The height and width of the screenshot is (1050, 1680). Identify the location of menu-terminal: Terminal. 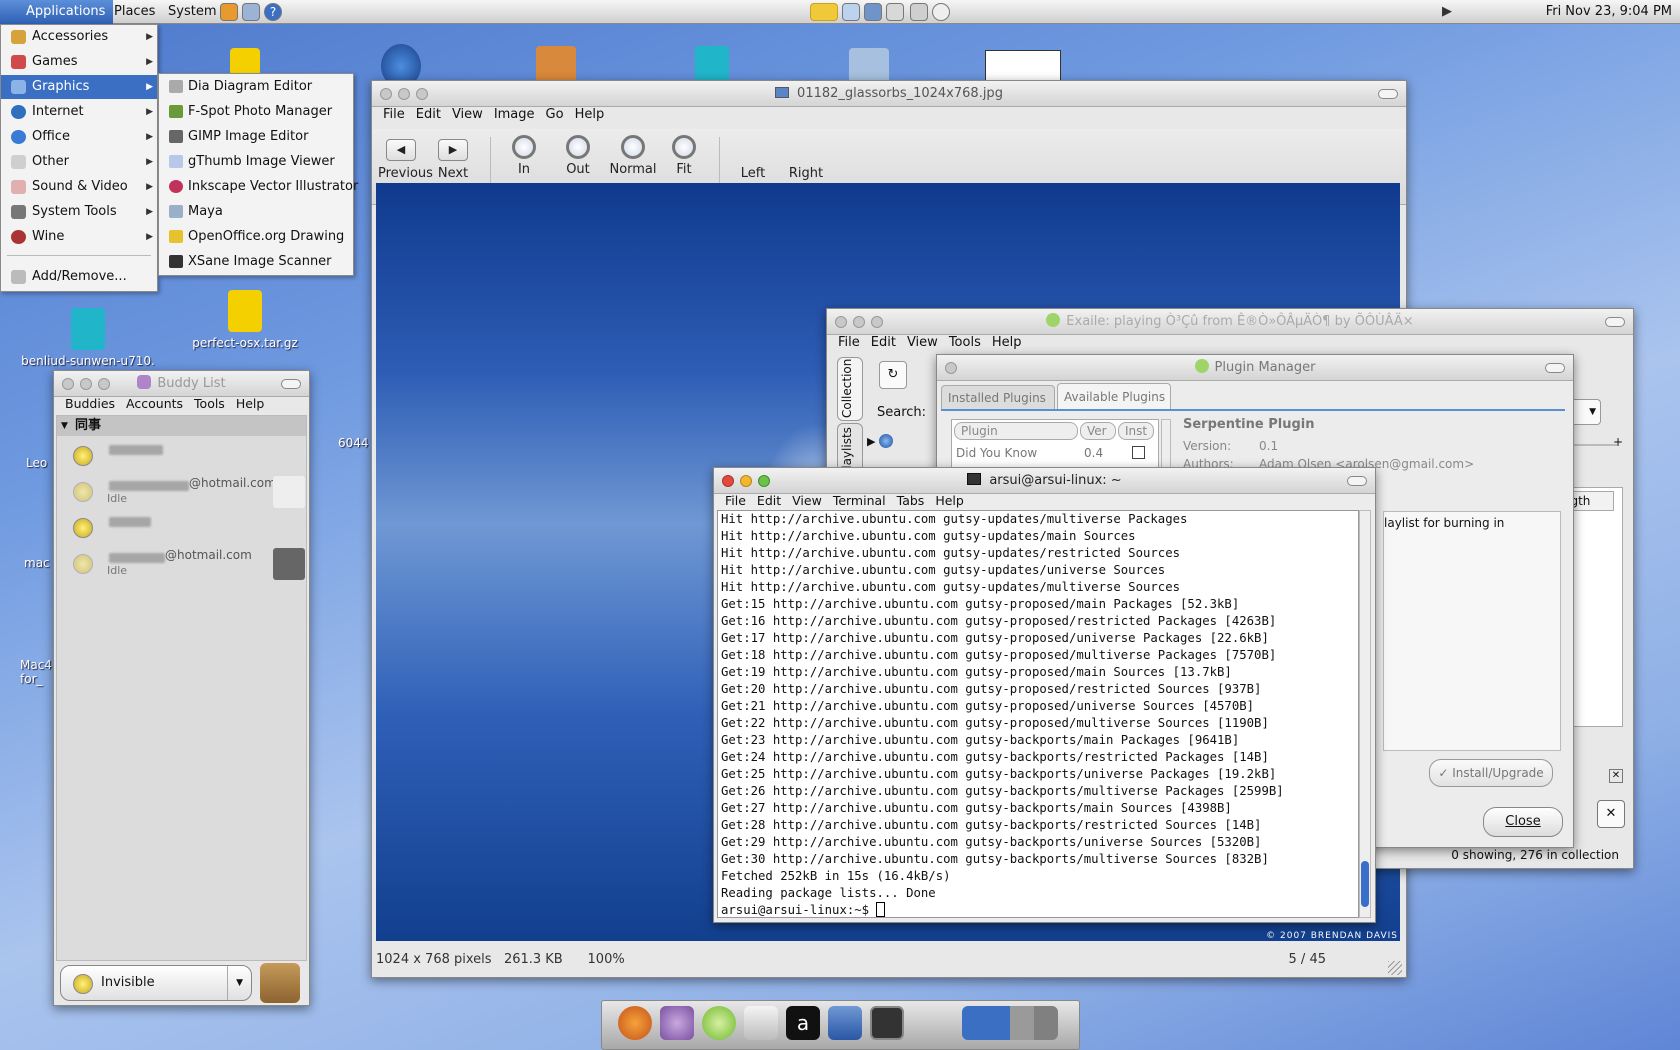
(859, 501).